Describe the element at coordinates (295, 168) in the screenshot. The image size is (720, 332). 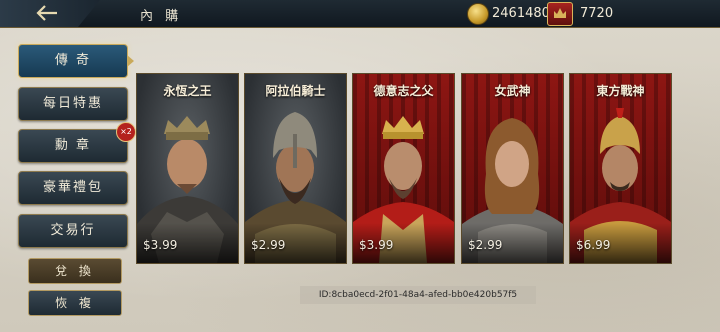
I see `hero-card: 阿拉伯騎士 $2.99` at that location.